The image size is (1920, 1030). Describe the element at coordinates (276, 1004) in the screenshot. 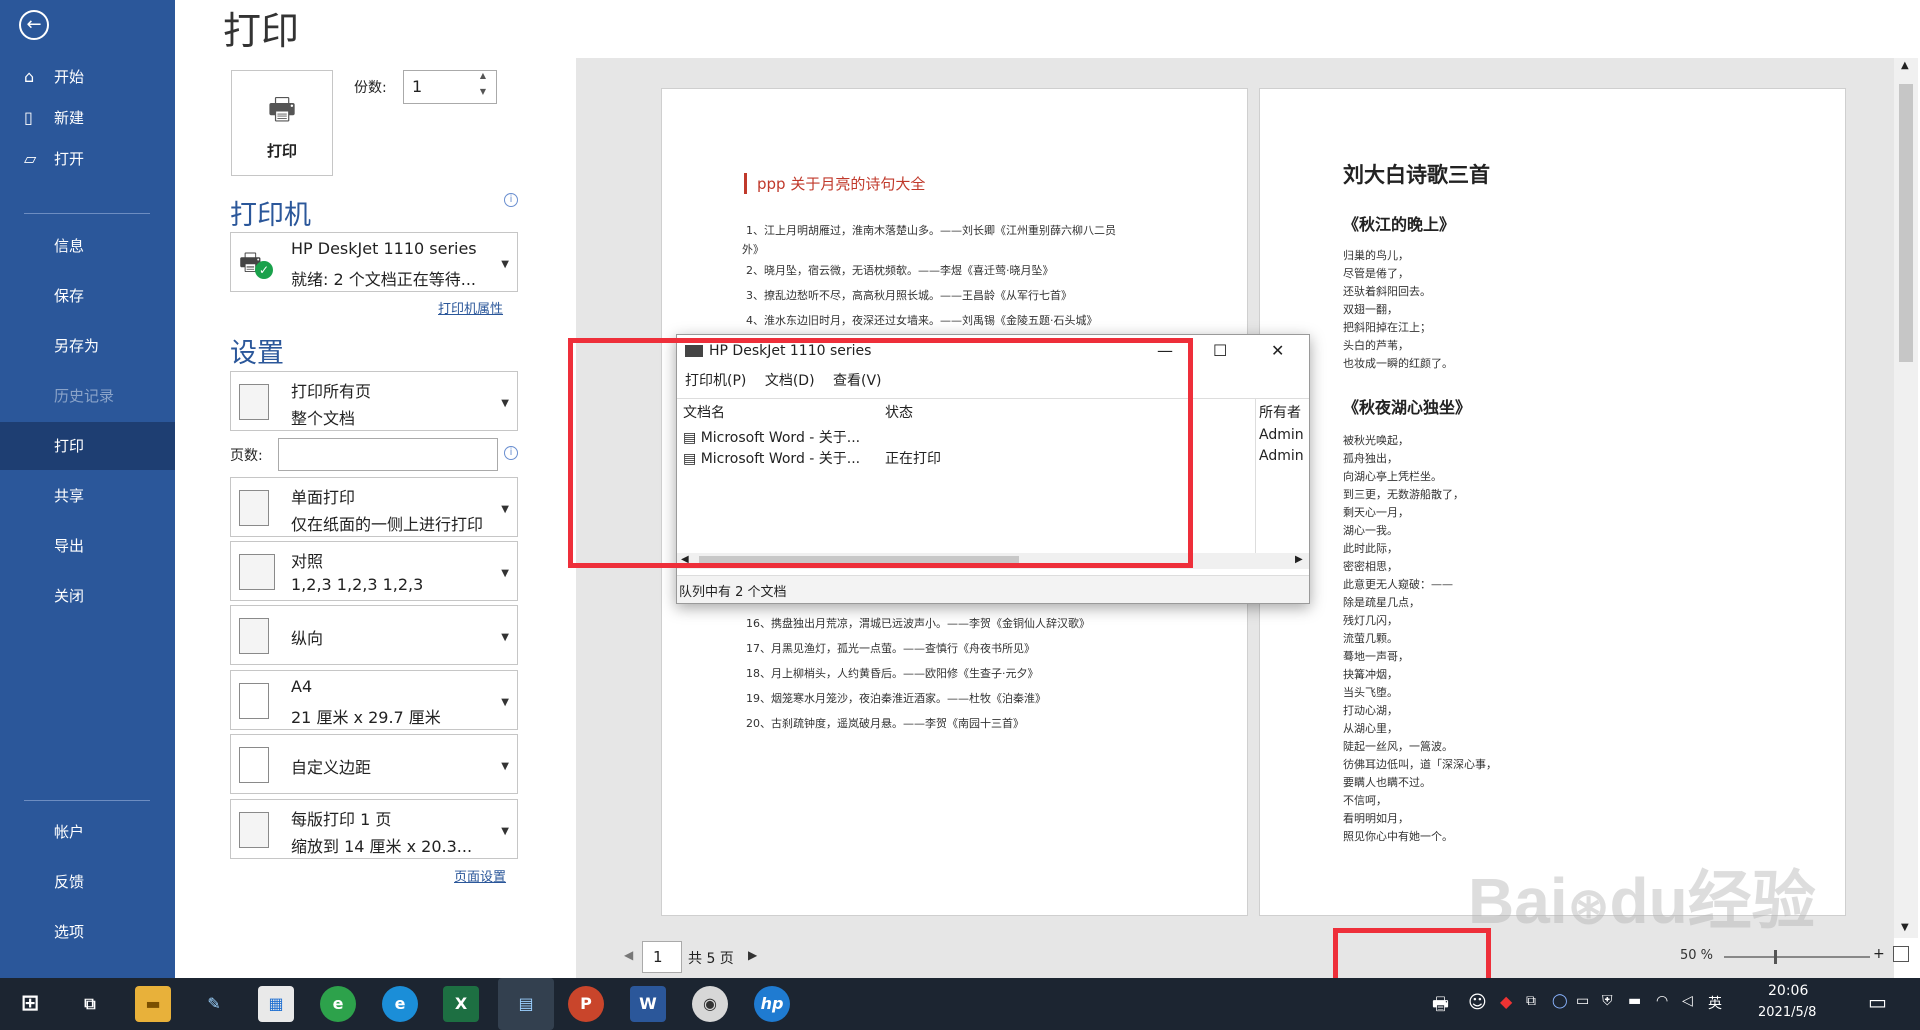

I see `store-icon: ▦` at that location.